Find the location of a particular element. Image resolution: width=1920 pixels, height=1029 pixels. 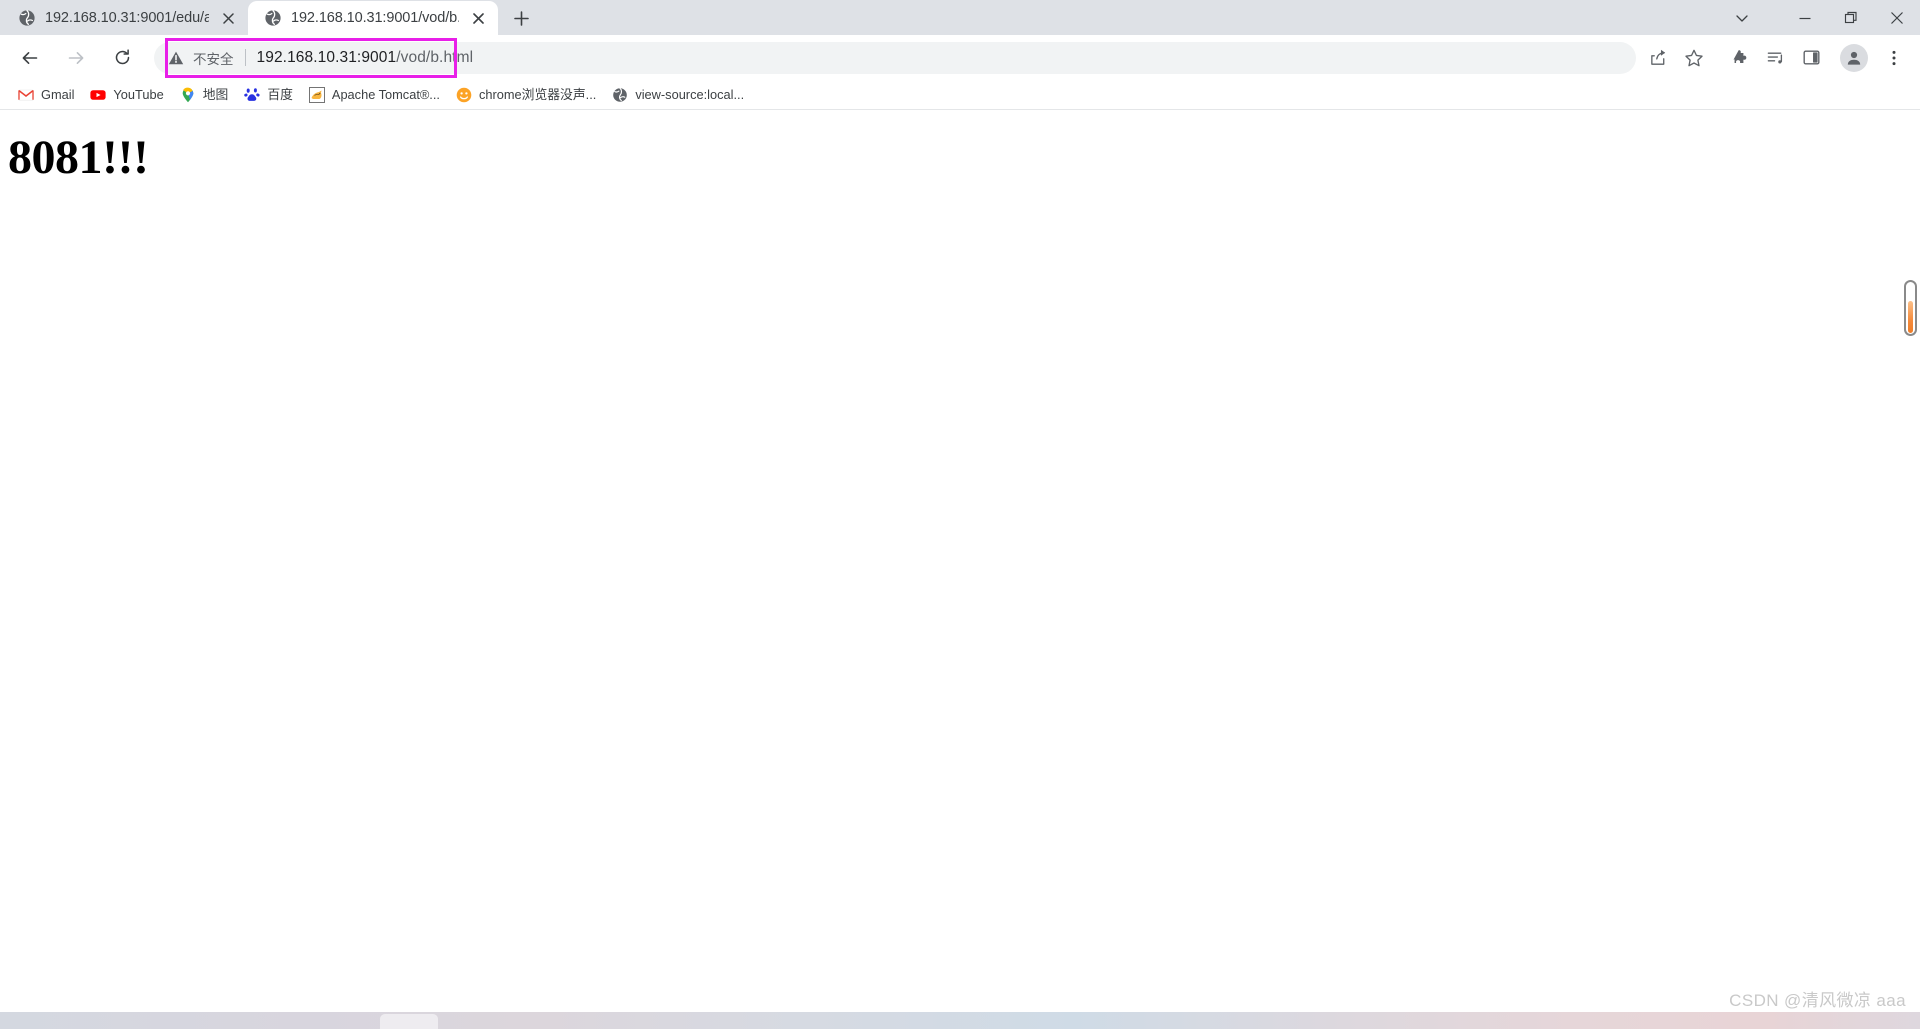

maps-pin-icon is located at coordinates (188, 95).